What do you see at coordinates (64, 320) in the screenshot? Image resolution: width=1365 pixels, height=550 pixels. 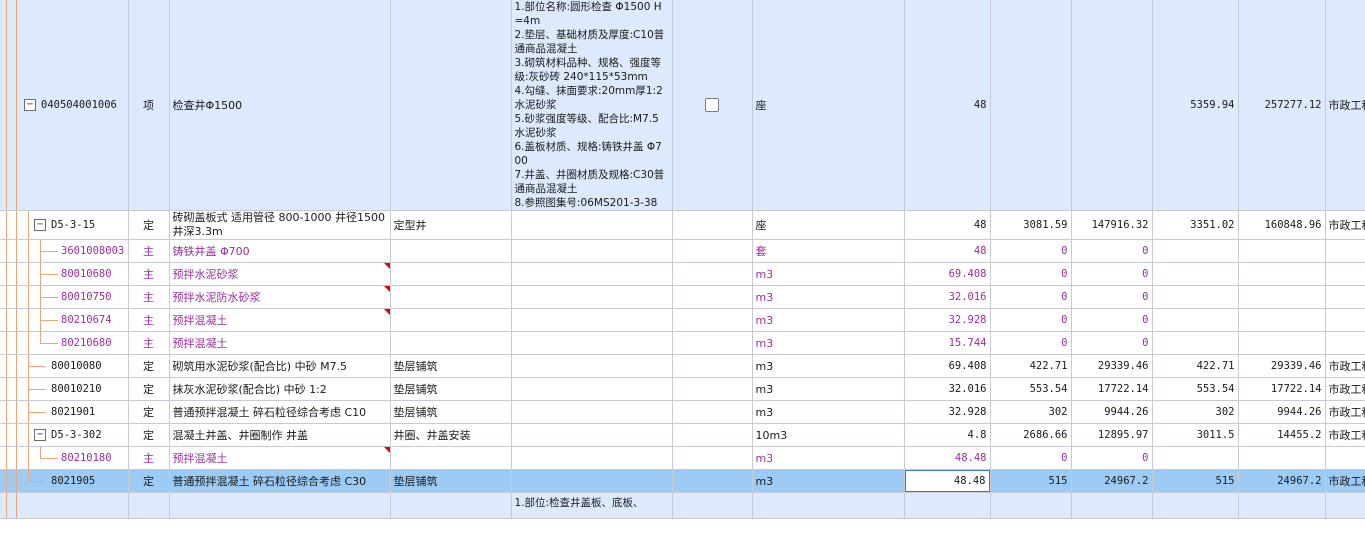 I see `code-cell: 80210674` at bounding box center [64, 320].